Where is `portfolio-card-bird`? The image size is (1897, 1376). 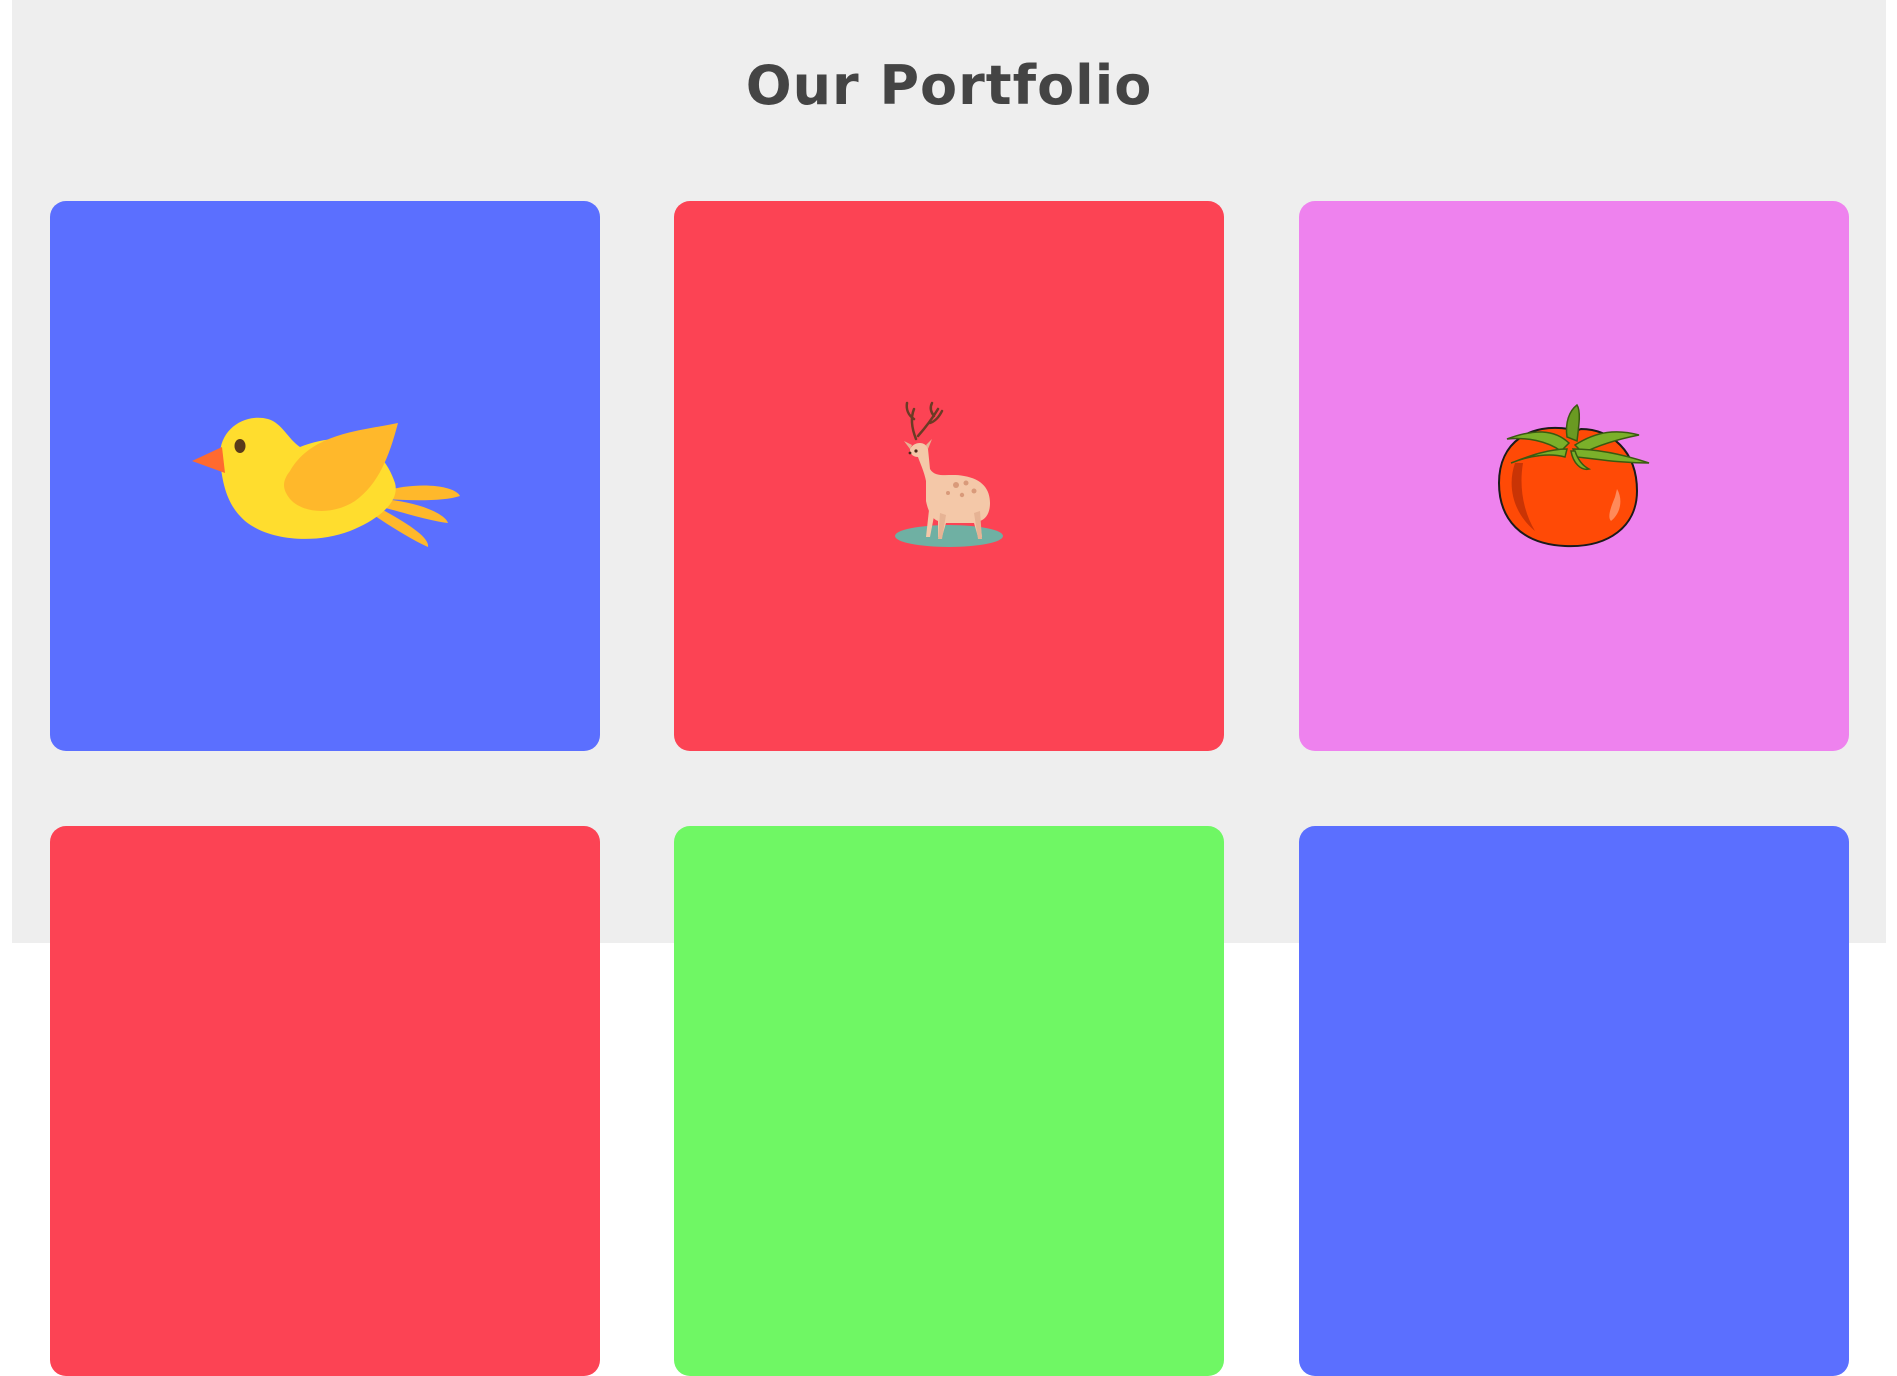
portfolio-card-bird is located at coordinates (325, 476).